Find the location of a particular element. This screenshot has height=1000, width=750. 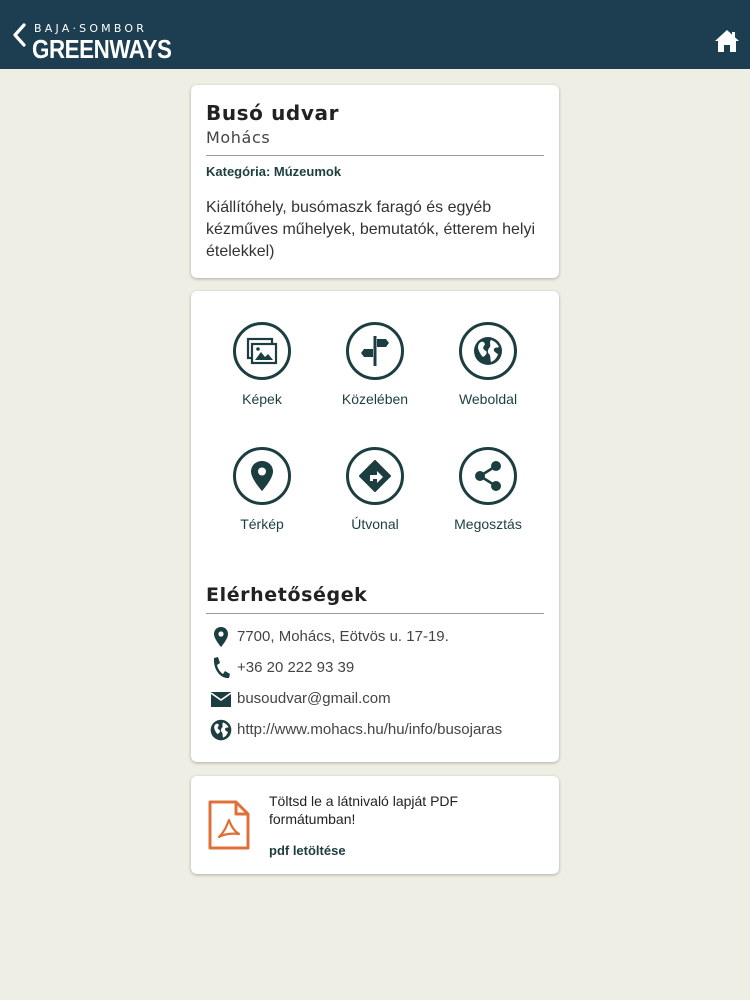

nearby-circle is located at coordinates (375, 351).